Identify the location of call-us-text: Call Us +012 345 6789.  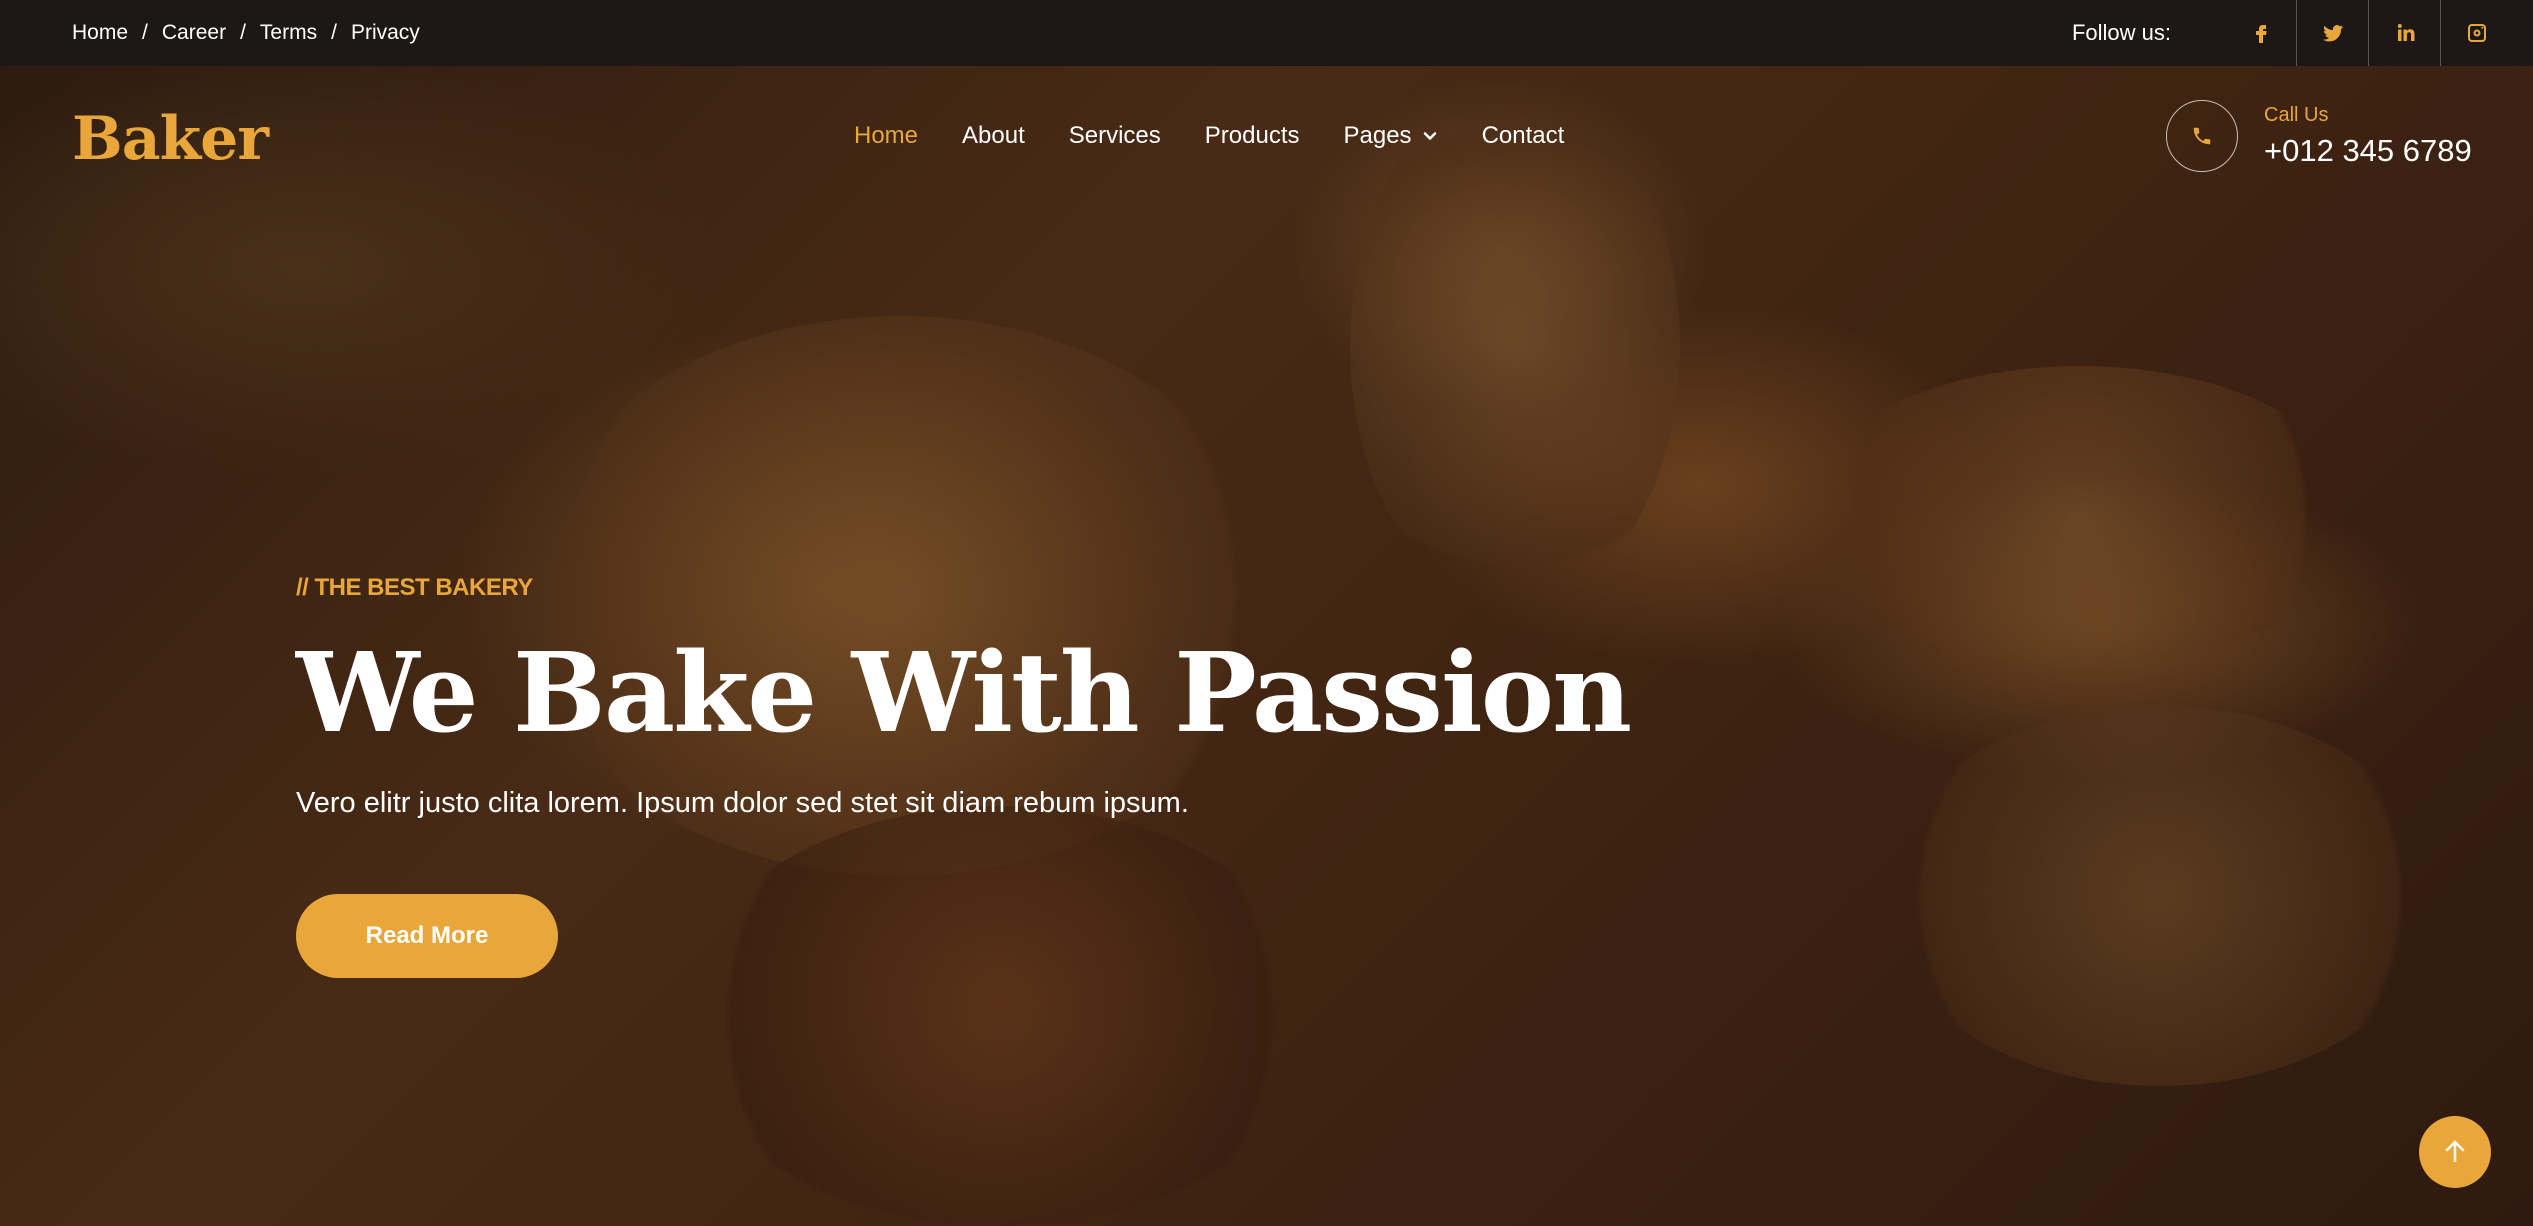
(2368, 136).